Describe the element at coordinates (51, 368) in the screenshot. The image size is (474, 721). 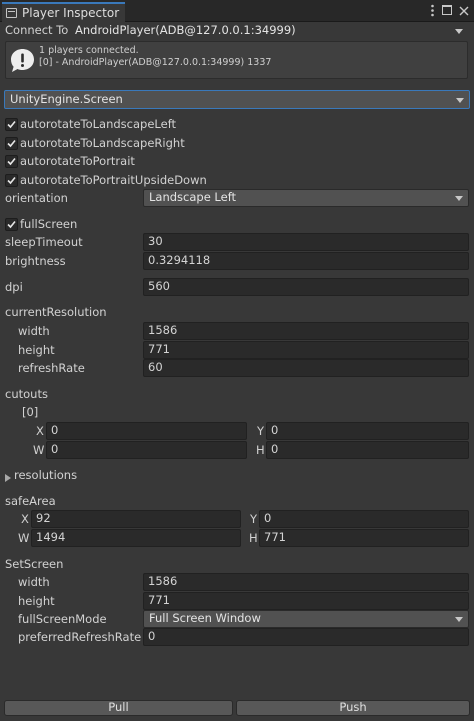
I see `refresh-rate-label: refreshRate` at that location.